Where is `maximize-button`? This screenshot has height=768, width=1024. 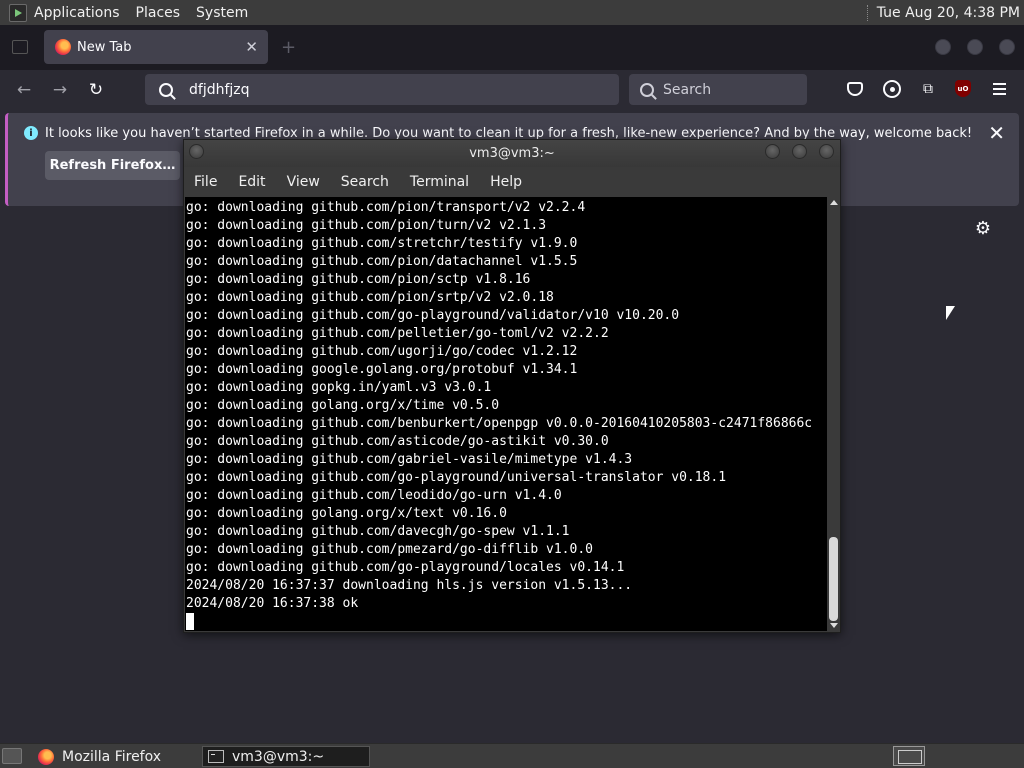 maximize-button is located at coordinates (799, 151).